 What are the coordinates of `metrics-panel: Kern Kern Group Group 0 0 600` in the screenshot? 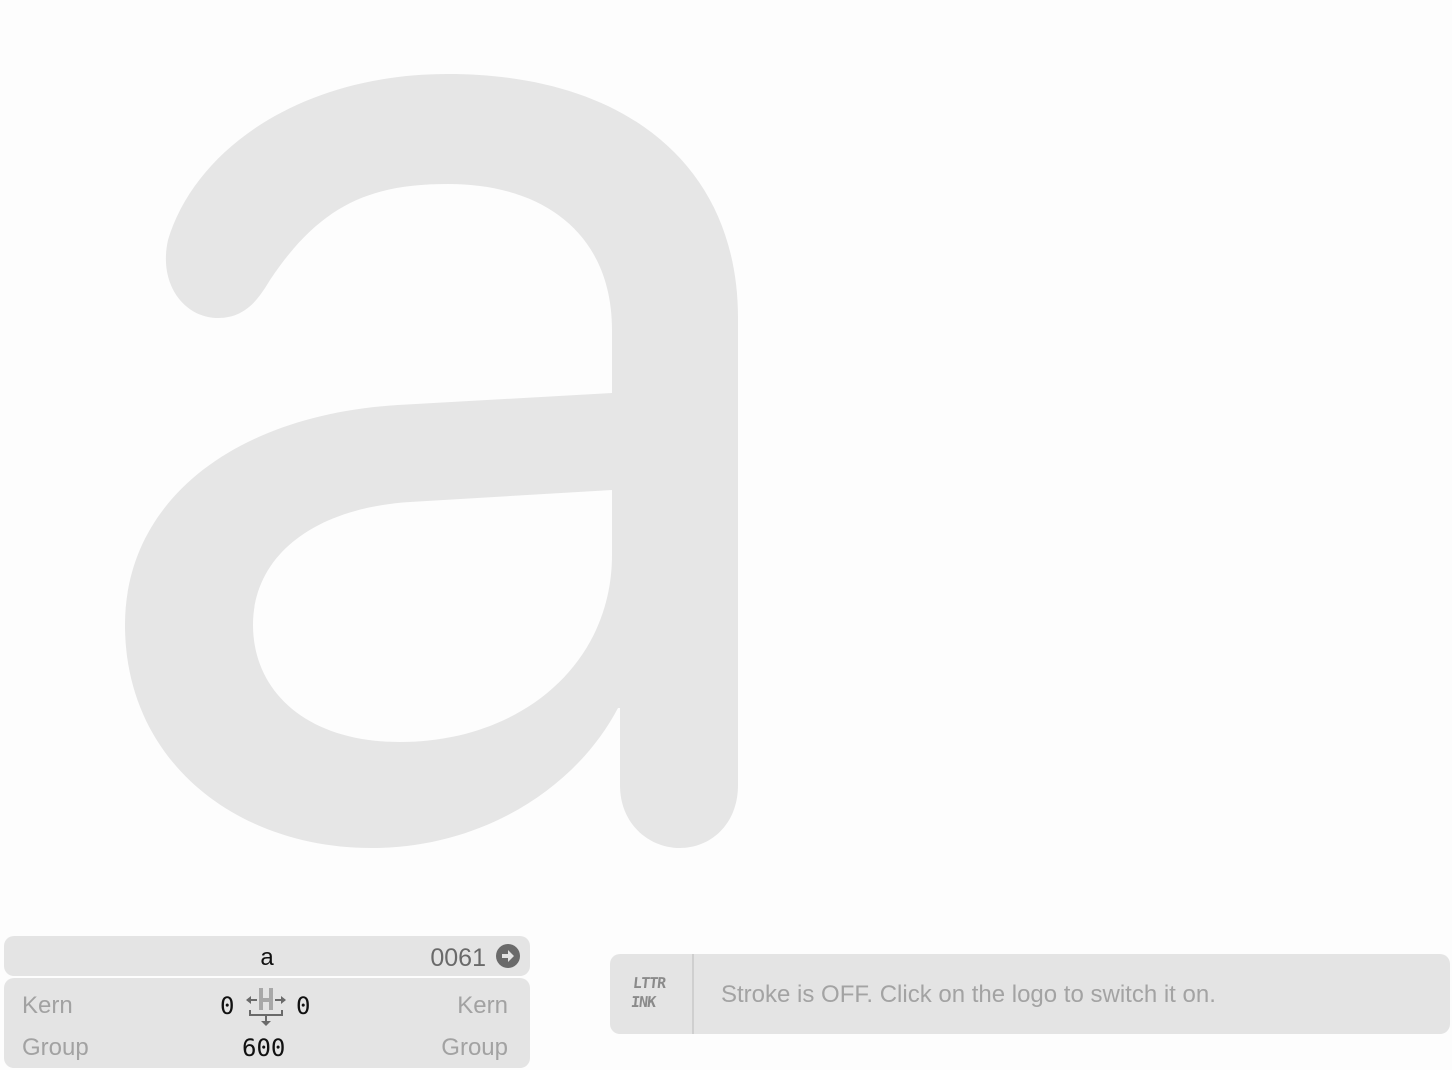 It's located at (267, 1023).